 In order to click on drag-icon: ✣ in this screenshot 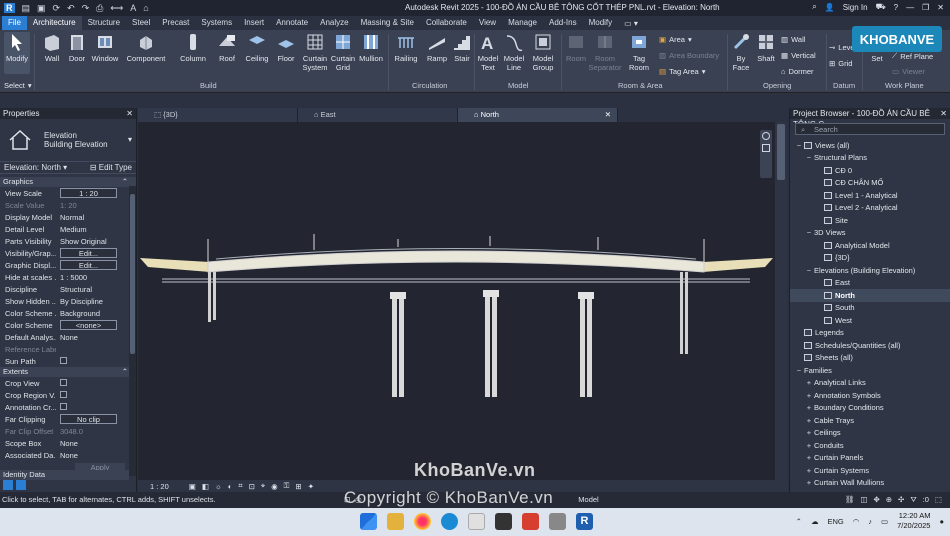, I will do `click(901, 500)`.